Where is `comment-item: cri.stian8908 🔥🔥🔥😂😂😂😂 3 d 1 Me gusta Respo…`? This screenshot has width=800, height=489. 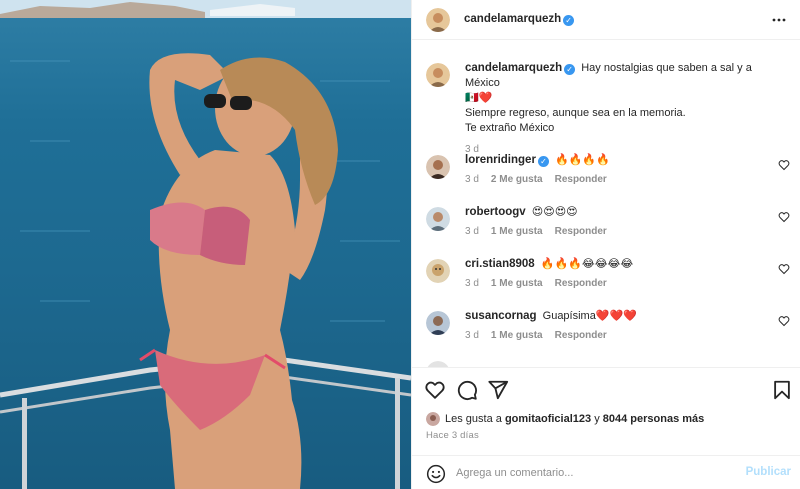
comment-item: cri.stian8908 🔥🔥🔥😂😂😂😂 3 d 1 Me gusta Respo… is located at coordinates (611, 277).